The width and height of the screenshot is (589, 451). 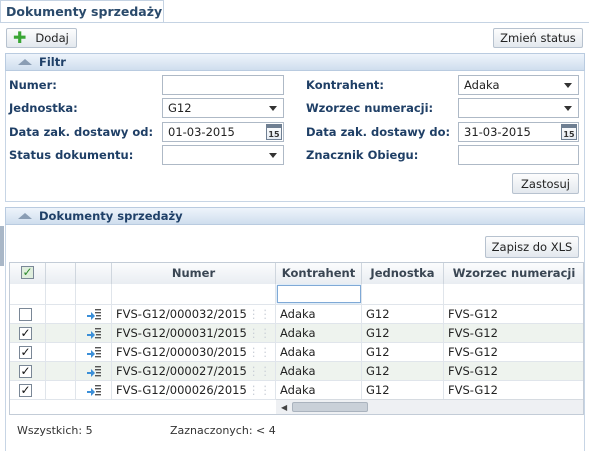 I want to click on row-checkbox, so click(x=25, y=314).